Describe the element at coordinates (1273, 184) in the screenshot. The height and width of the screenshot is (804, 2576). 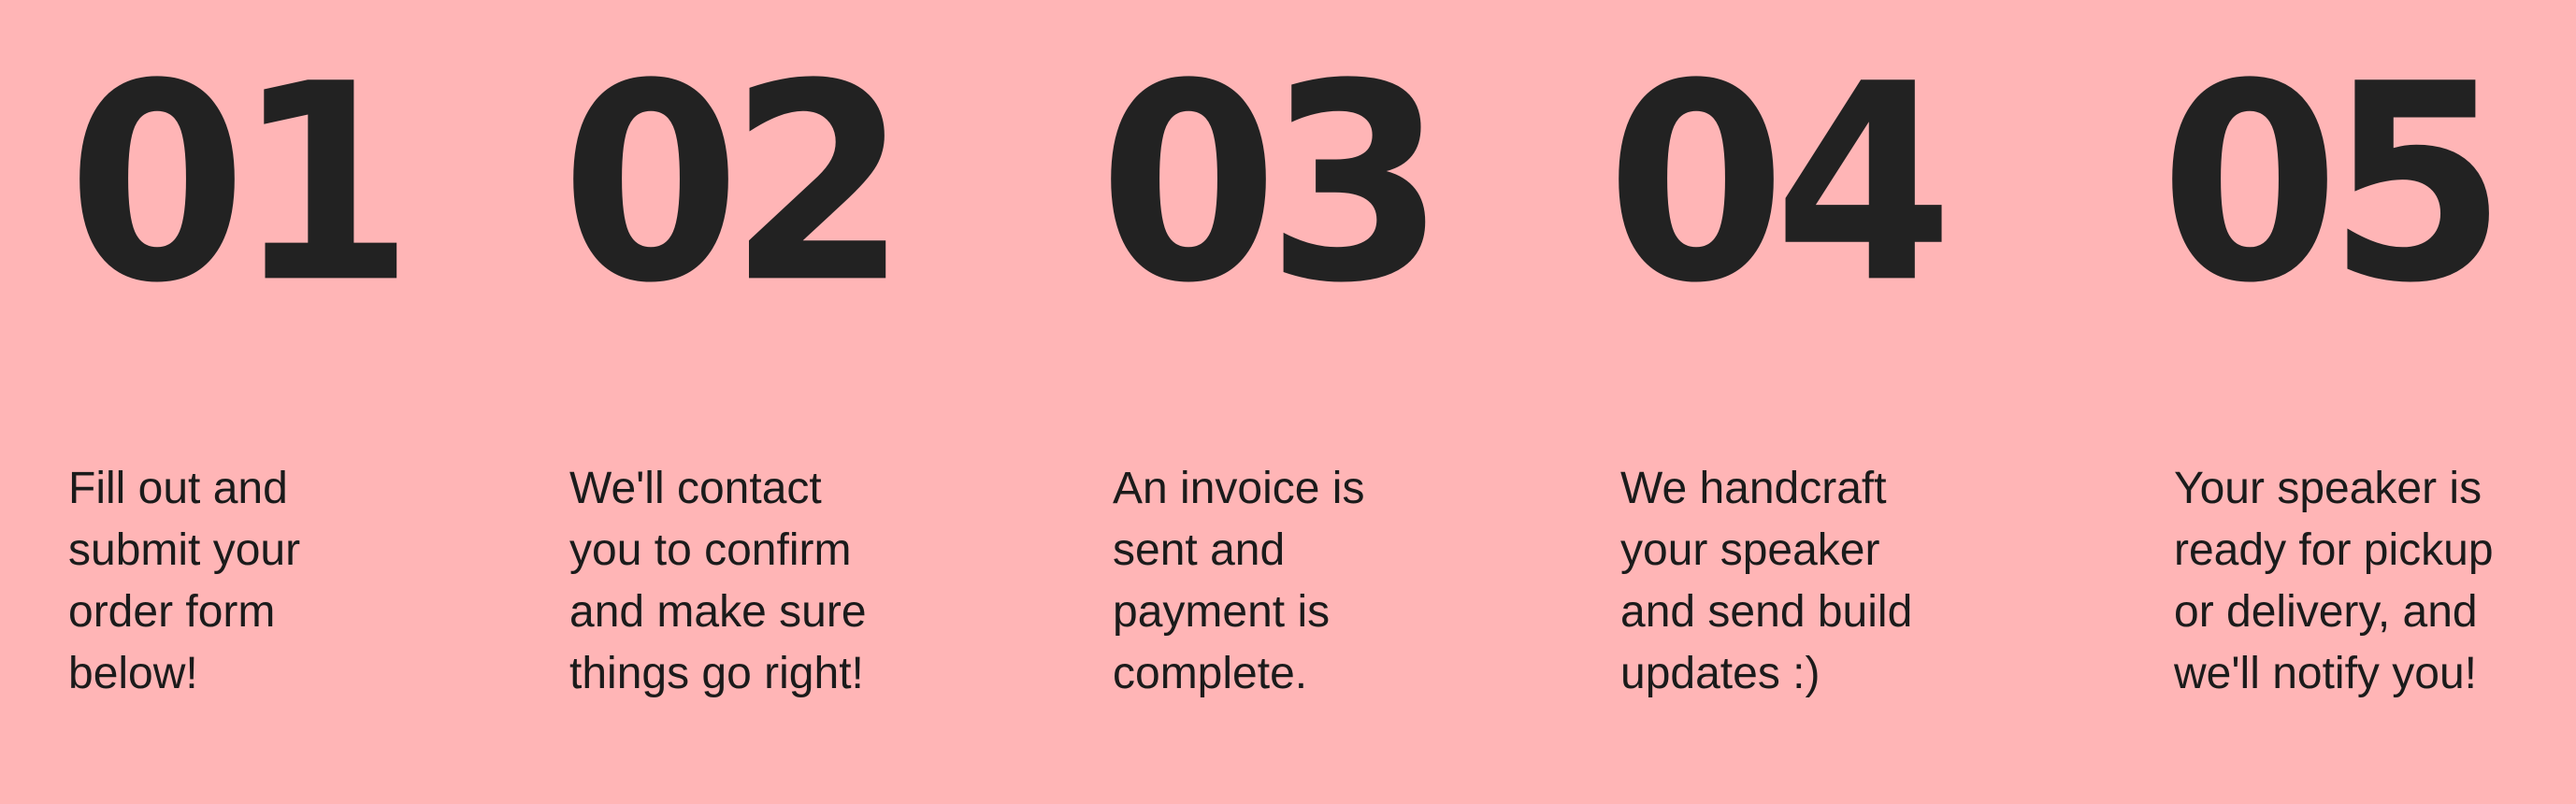
I see `step-number: 03` at that location.